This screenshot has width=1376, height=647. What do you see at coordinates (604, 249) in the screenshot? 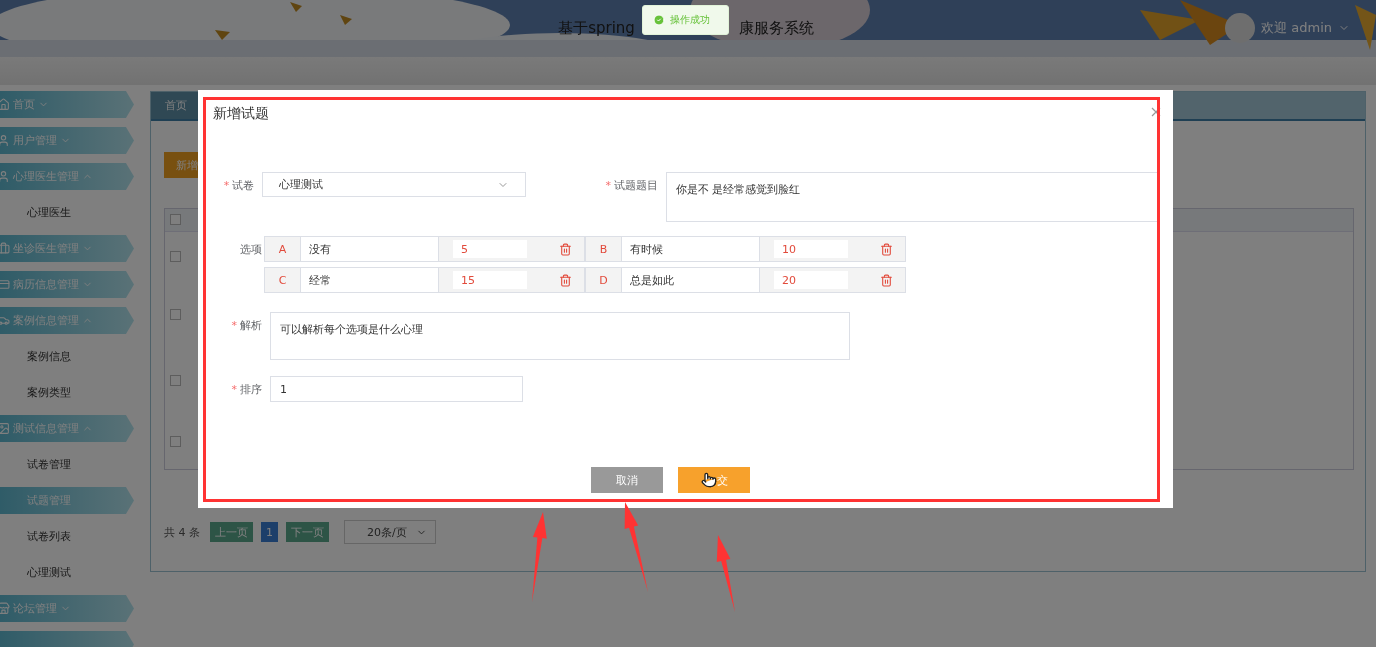
I see `option-letter: B` at bounding box center [604, 249].